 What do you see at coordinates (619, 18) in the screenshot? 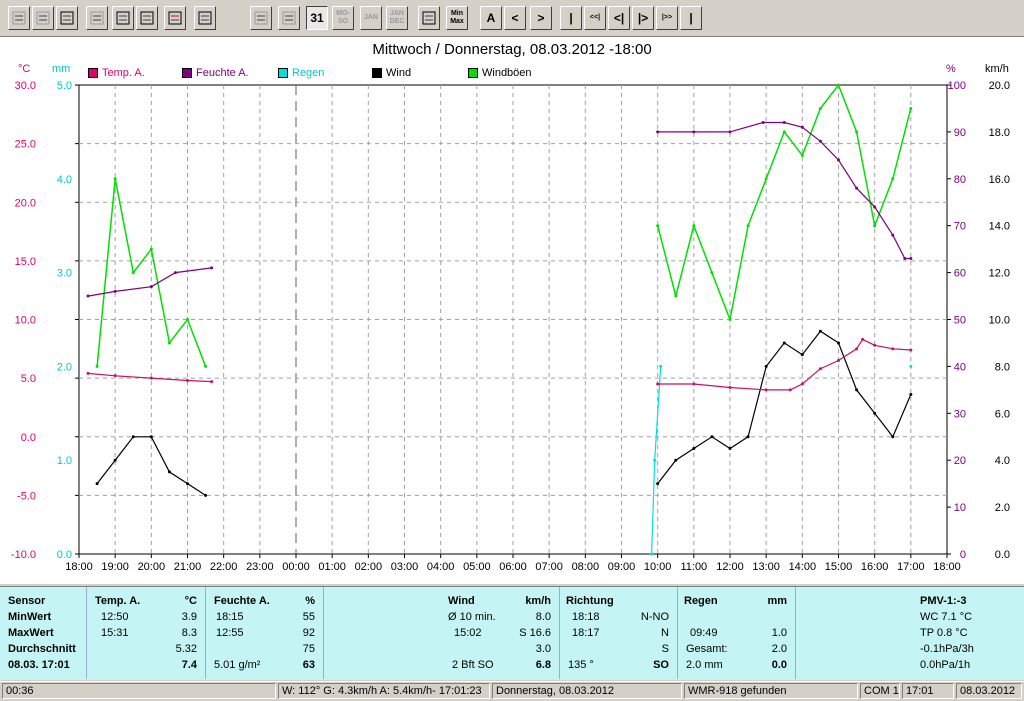
I see `rewind-button: <|` at bounding box center [619, 18].